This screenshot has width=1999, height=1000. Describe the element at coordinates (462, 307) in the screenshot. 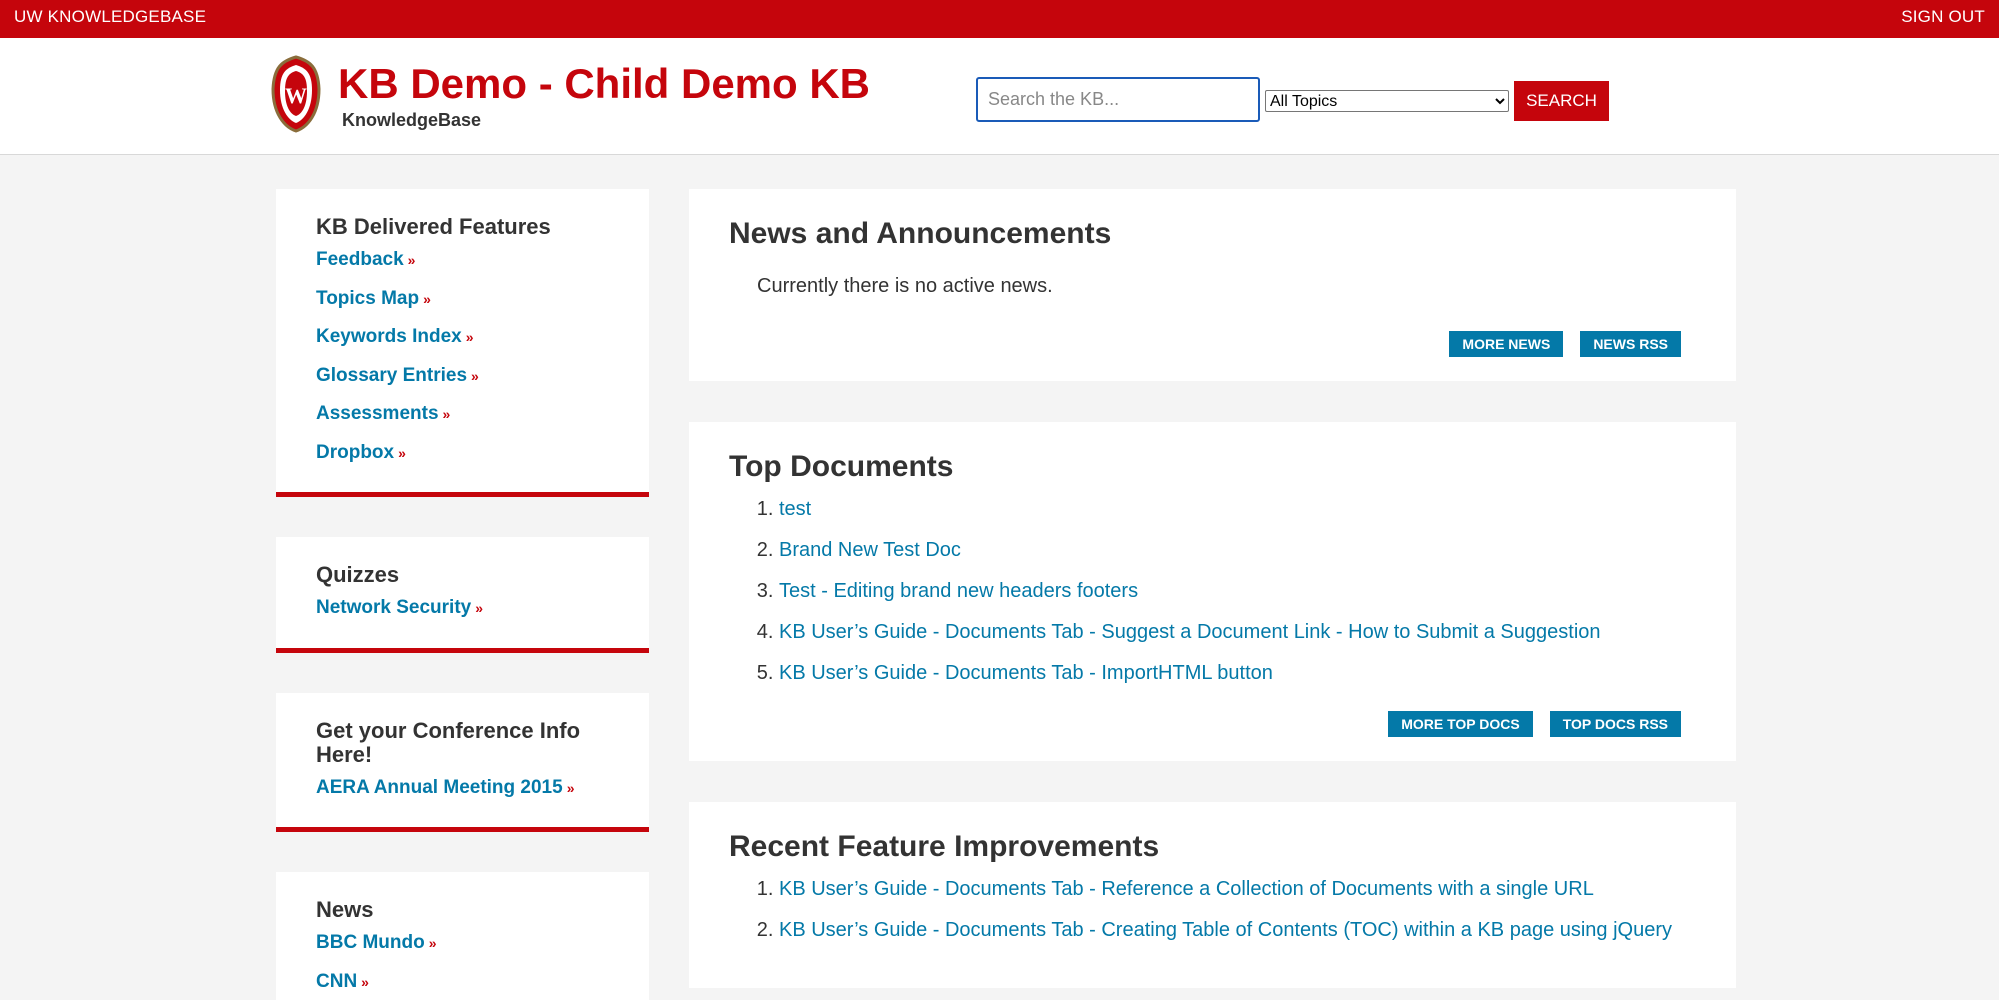

I see `list-item: Topics Map»` at that location.